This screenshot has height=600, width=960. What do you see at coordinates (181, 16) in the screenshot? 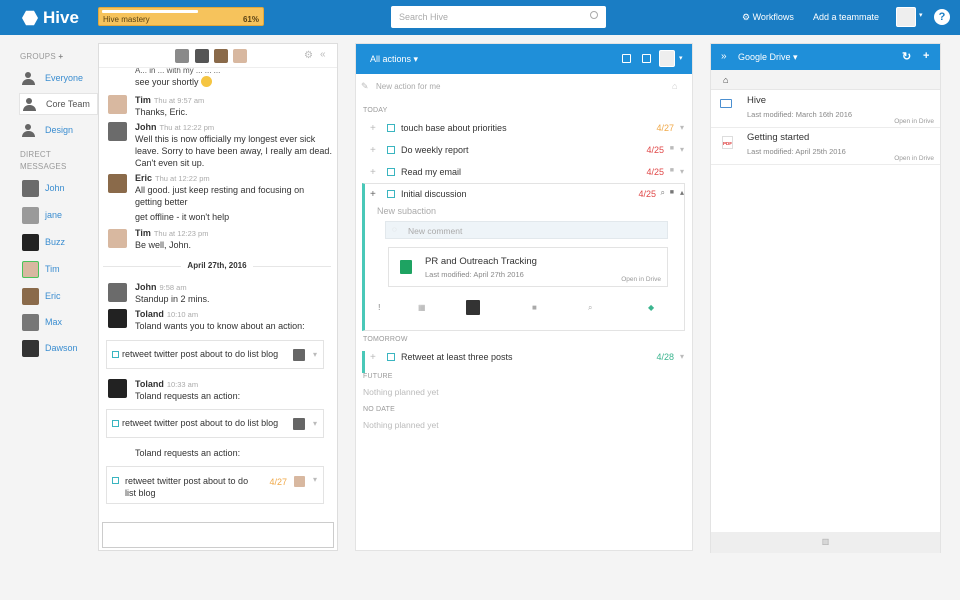
I see `hive-mastery-progress: Hive mastery 61%` at bounding box center [181, 16].